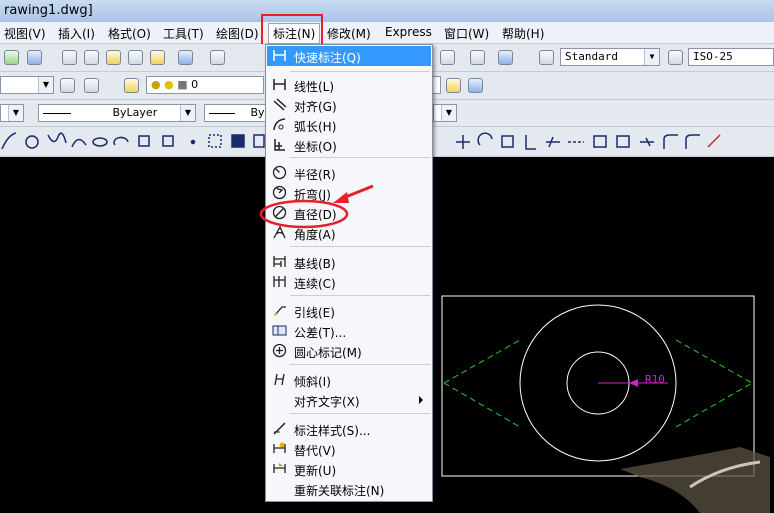  What do you see at coordinates (387, 11) in the screenshot?
I see `title-bar: rawing1.dwg]` at bounding box center [387, 11].